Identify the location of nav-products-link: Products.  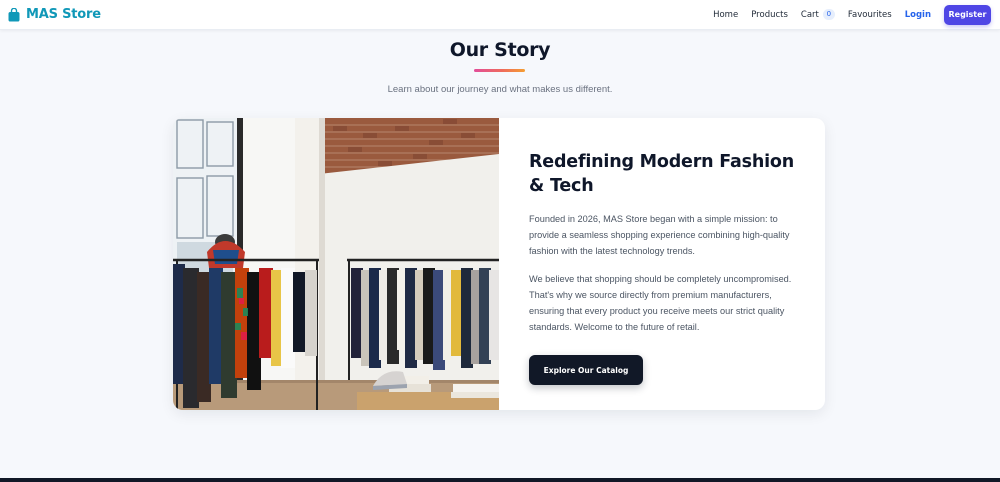
(769, 15).